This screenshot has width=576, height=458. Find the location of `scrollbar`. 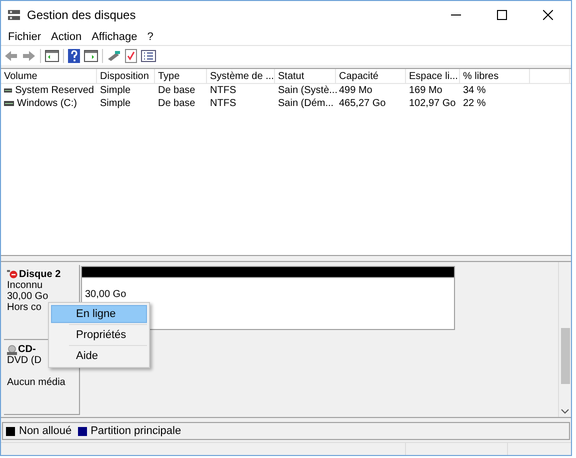

scrollbar is located at coordinates (564, 339).